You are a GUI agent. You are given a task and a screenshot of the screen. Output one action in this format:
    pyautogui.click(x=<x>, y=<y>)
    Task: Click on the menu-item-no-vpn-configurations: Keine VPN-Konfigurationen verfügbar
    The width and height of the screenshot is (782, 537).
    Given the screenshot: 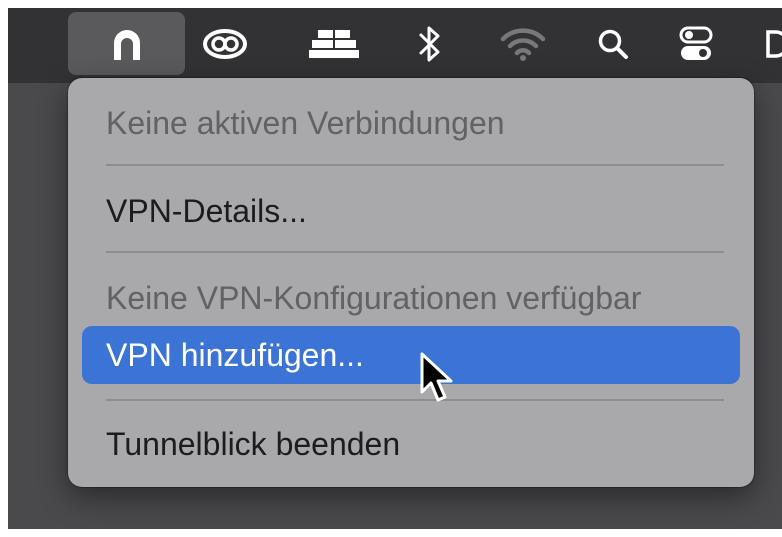 What is the action you would take?
    pyautogui.click(x=411, y=298)
    